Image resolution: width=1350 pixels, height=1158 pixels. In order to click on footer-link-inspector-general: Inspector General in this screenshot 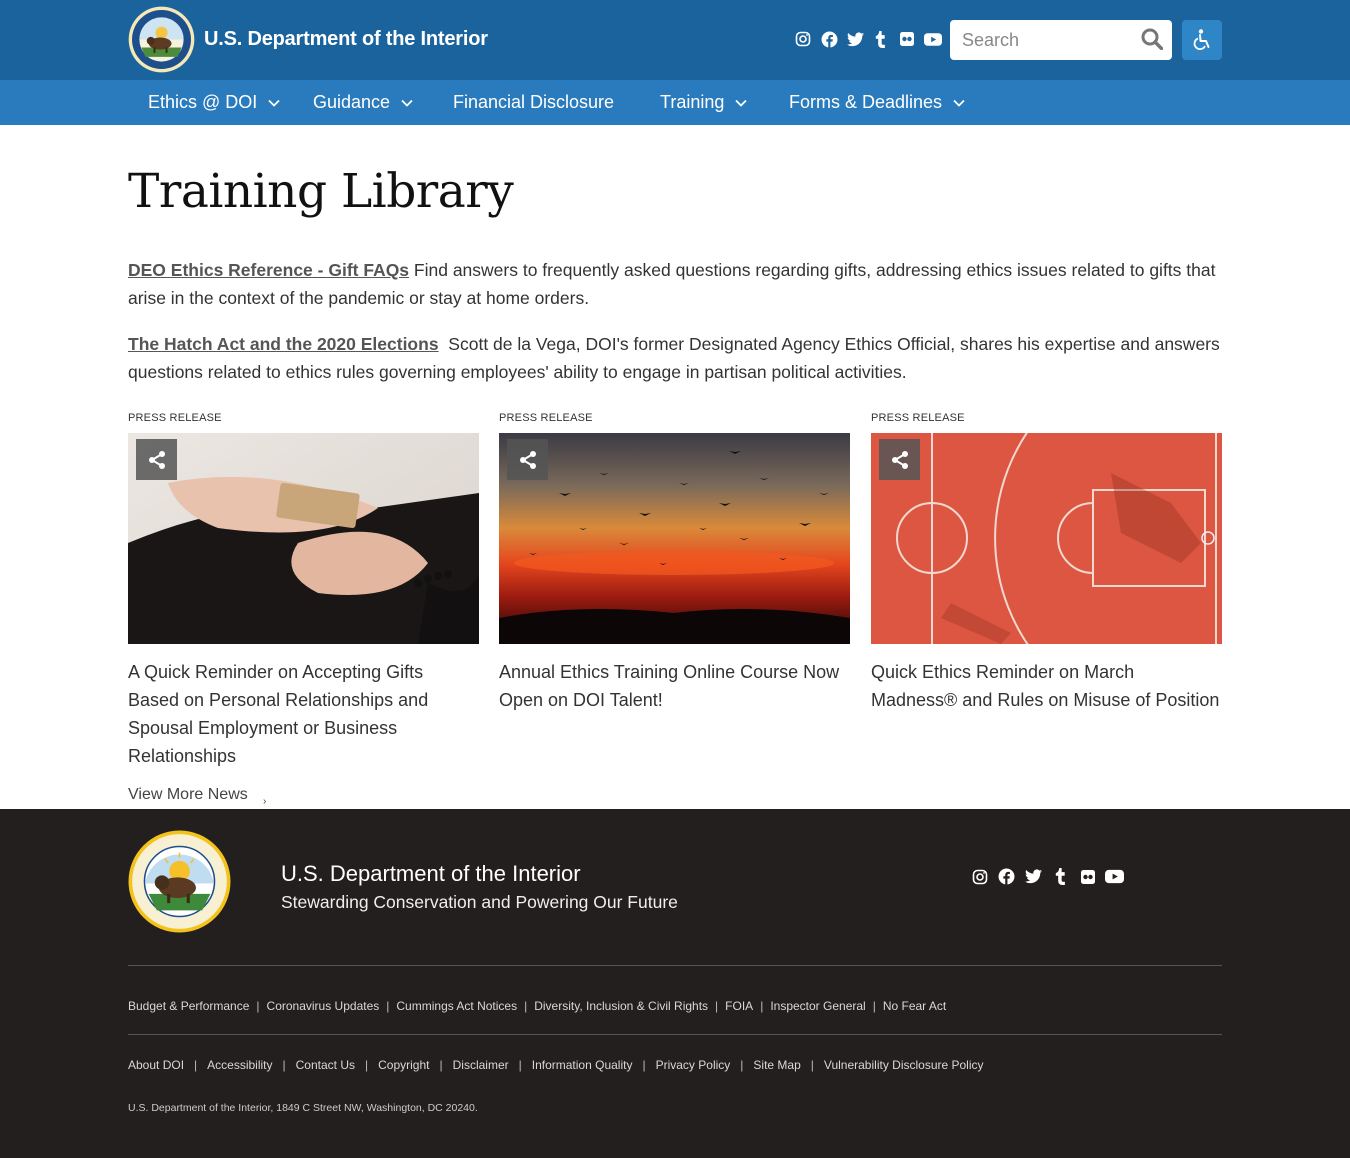, I will do `click(817, 1006)`.